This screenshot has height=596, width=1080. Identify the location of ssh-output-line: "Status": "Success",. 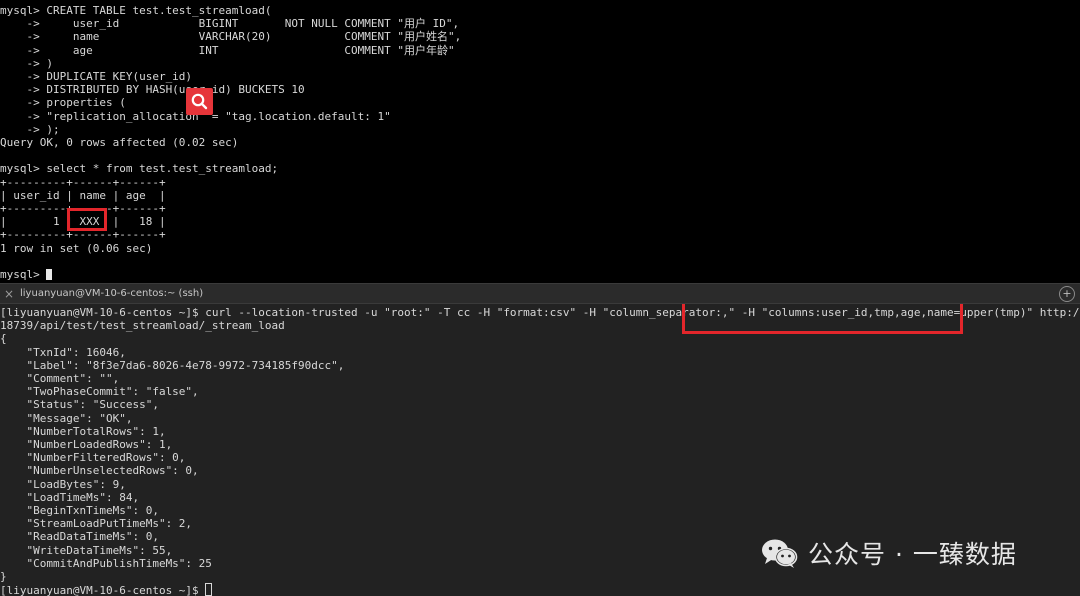
(92, 405).